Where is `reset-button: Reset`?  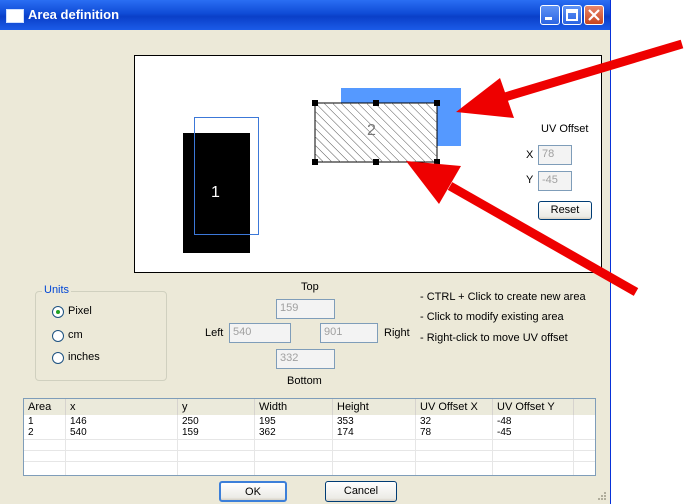 reset-button: Reset is located at coordinates (565, 210).